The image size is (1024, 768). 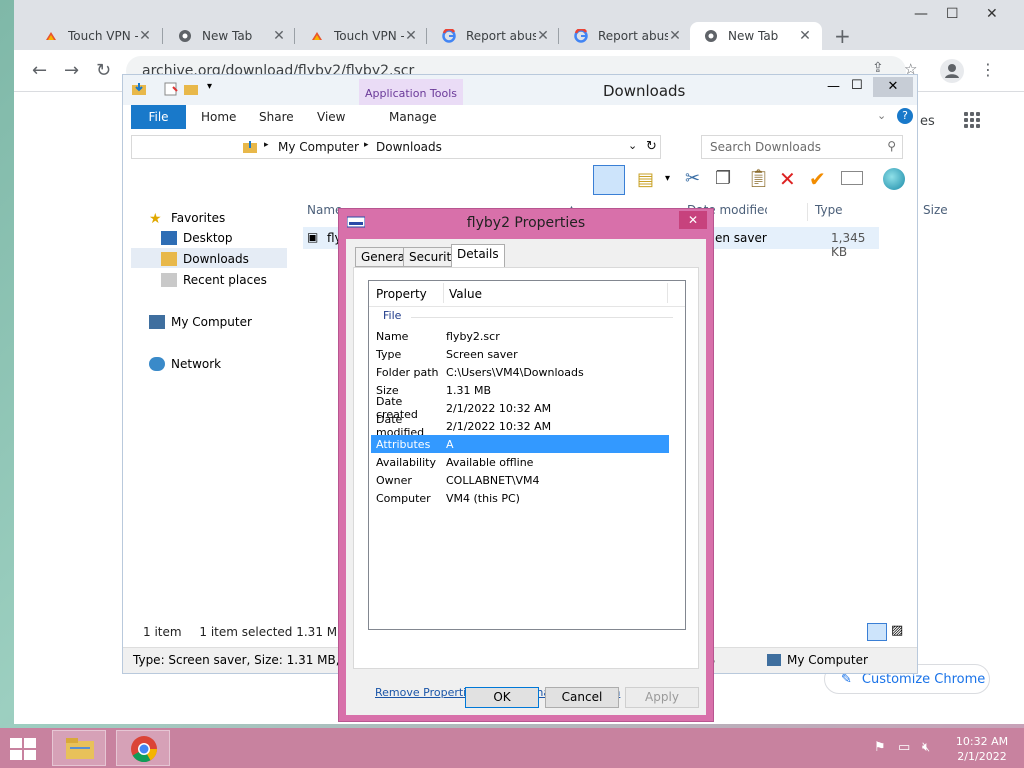 I want to click on tab-new-tab-active: New Tab ✕, so click(x=756, y=36).